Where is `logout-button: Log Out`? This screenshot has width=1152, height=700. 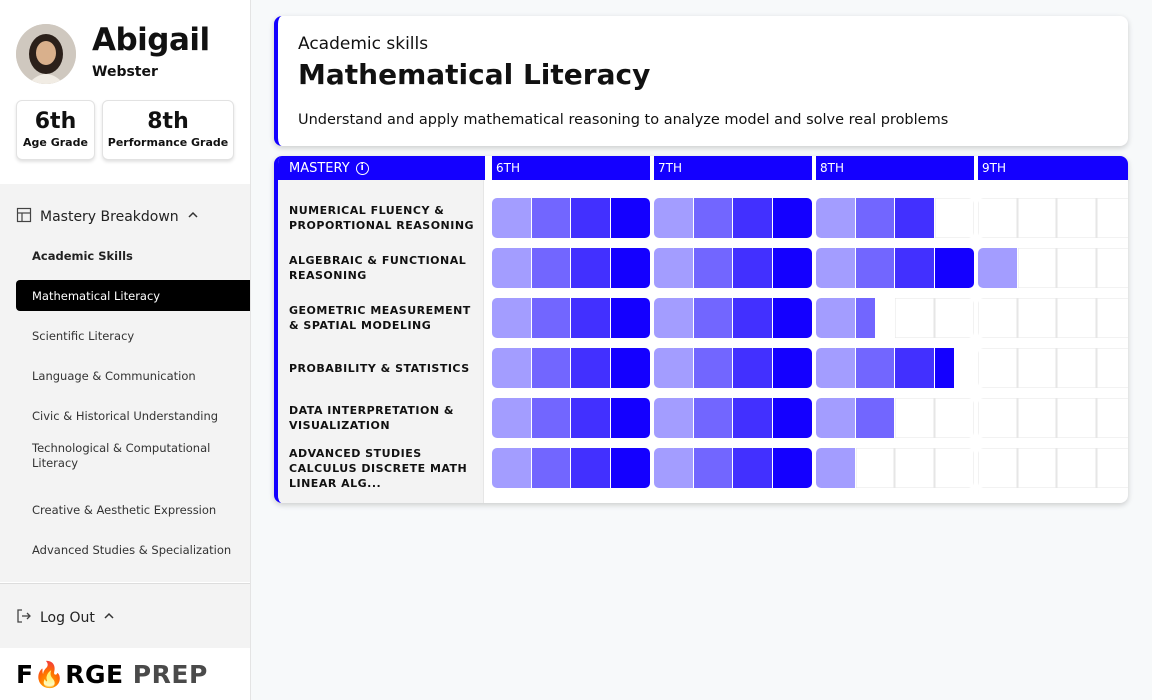 logout-button: Log Out is located at coordinates (65, 618).